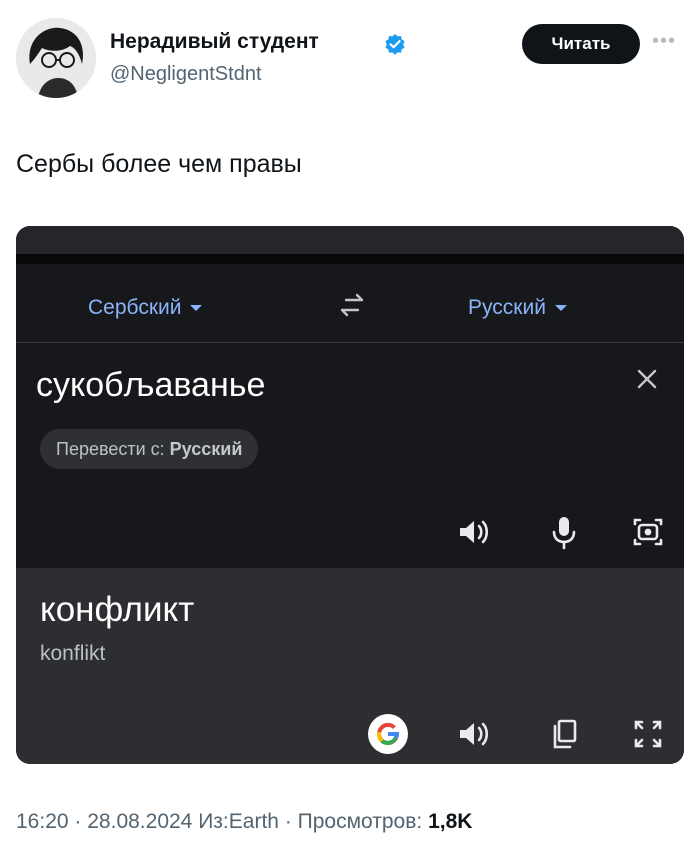 The width and height of the screenshot is (700, 856). Describe the element at coordinates (395, 44) in the screenshot. I see `verified-badge-icon` at that location.